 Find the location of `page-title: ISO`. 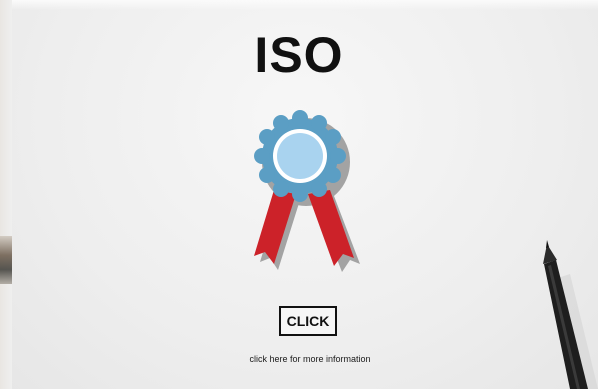

page-title: ISO is located at coordinates (299, 55).